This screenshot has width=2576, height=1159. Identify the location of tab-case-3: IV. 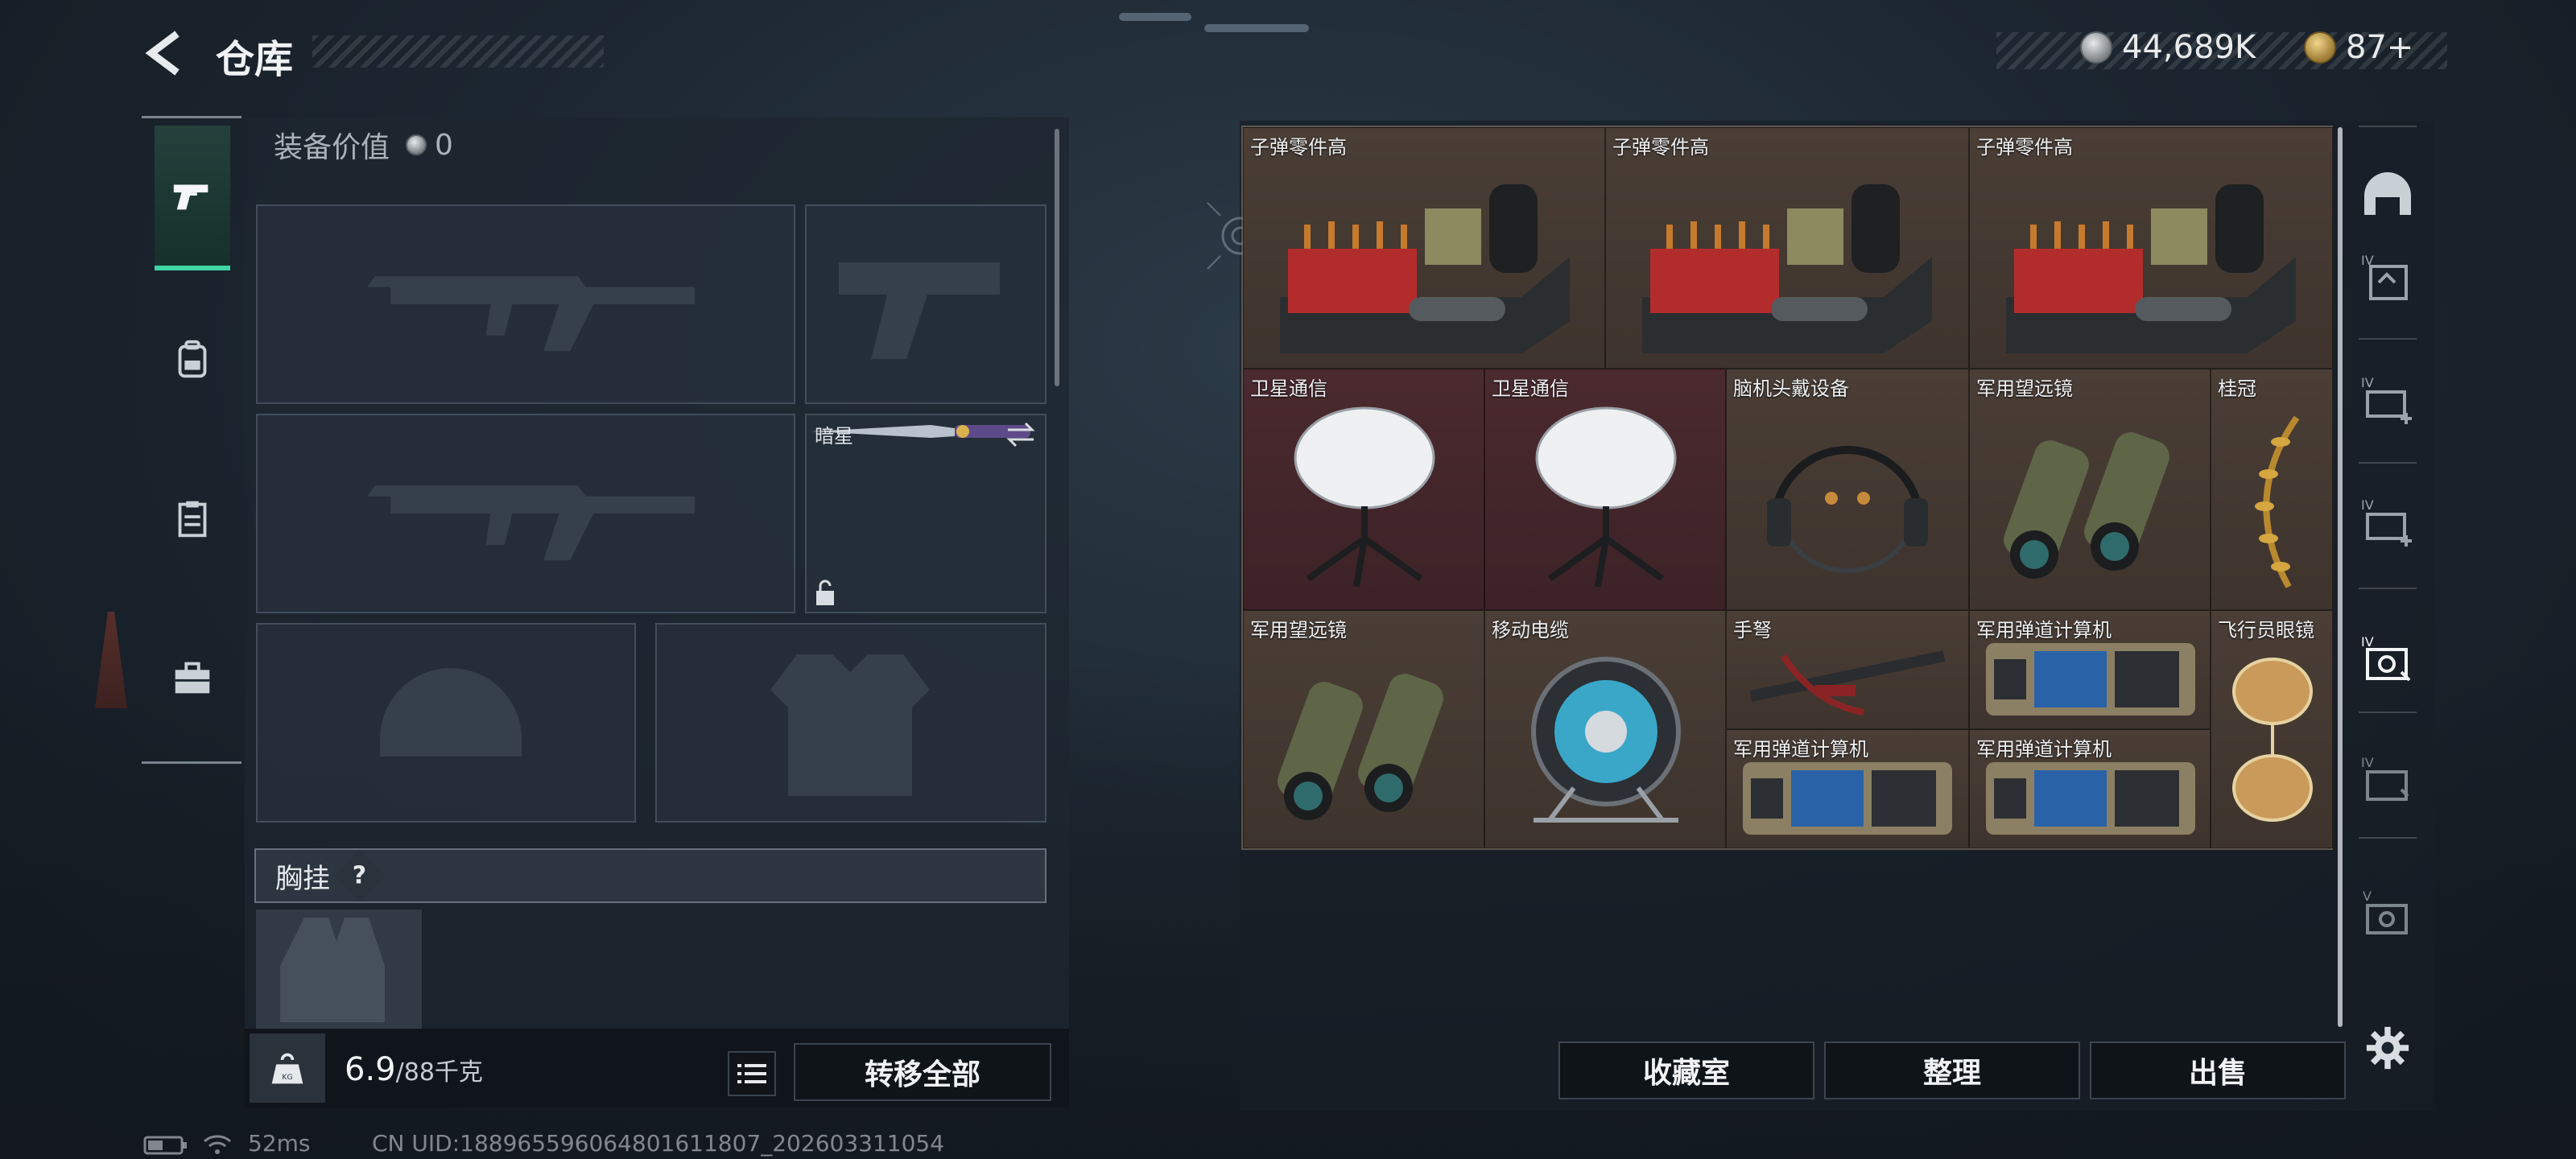
(2387, 523).